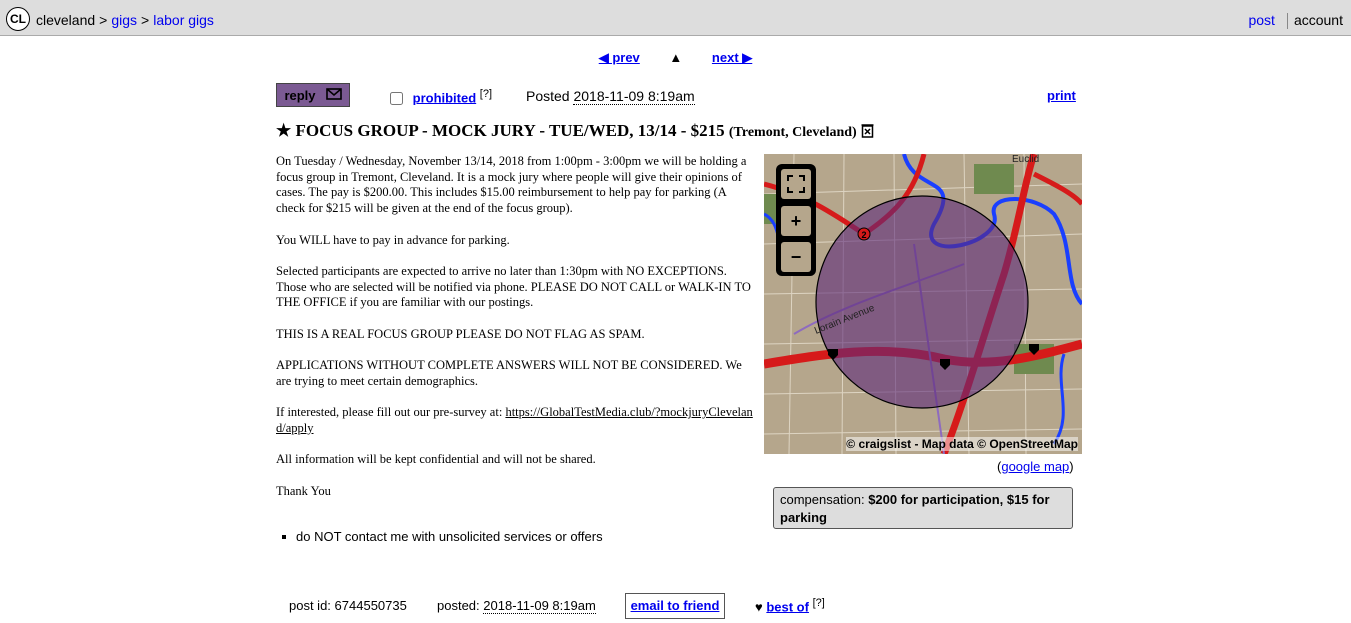  What do you see at coordinates (863, 235) in the screenshot?
I see `route-marker-label: 2` at bounding box center [863, 235].